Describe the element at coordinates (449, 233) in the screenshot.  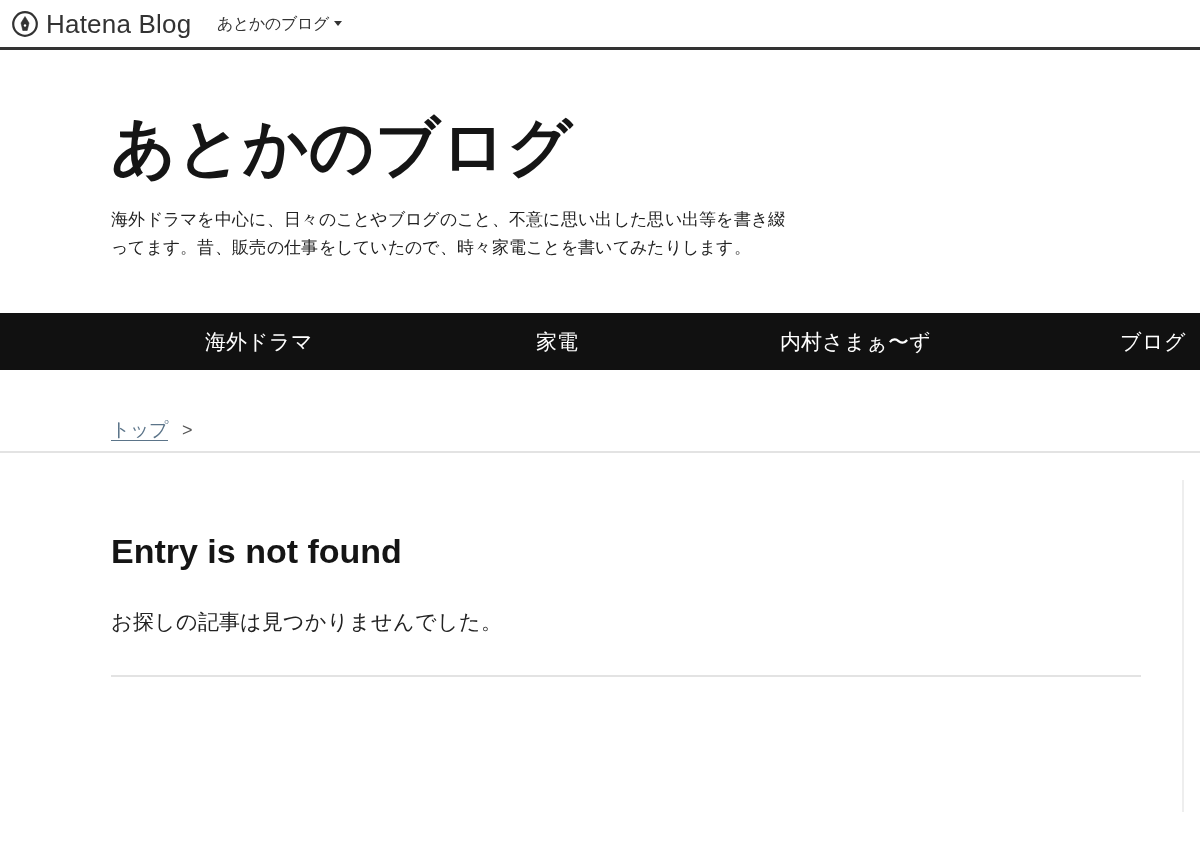
I see `blog-description: 海外ドラマを中心に、日々のことやブログのこと、不意に思い出した思い出等を書き綴ってます。昔、販売の仕事をしていたので、時々家電ことを書いてみたりします。` at that location.